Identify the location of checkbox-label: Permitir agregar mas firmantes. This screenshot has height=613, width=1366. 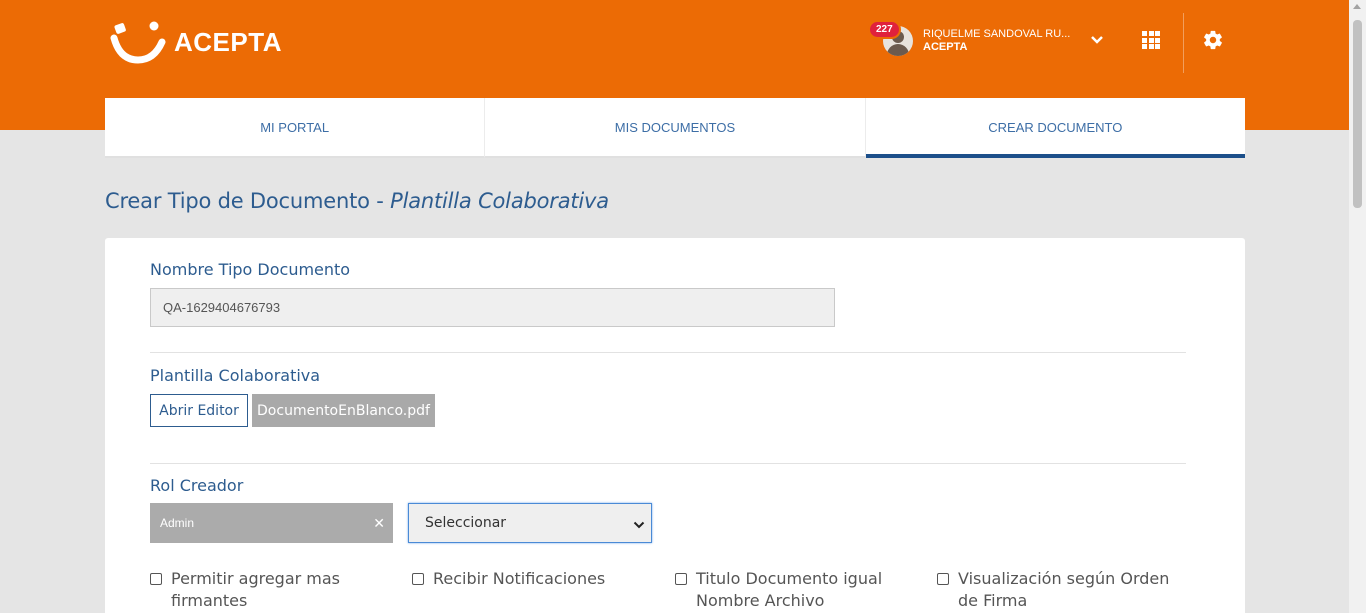
(256, 589).